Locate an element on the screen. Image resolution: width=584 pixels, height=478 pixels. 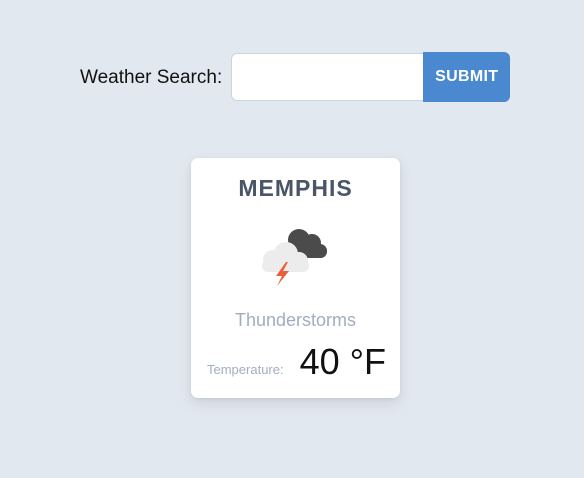
city-name: MEMPHIS is located at coordinates (295, 188).